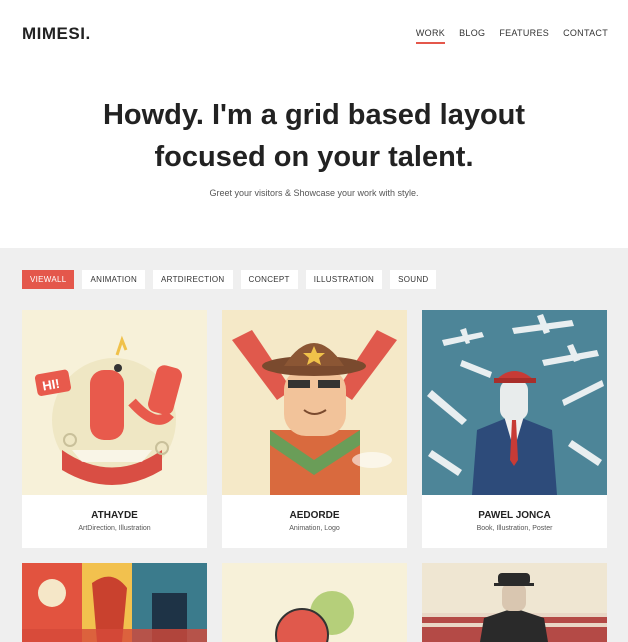  I want to click on airplanes-illustration, so click(514, 402).